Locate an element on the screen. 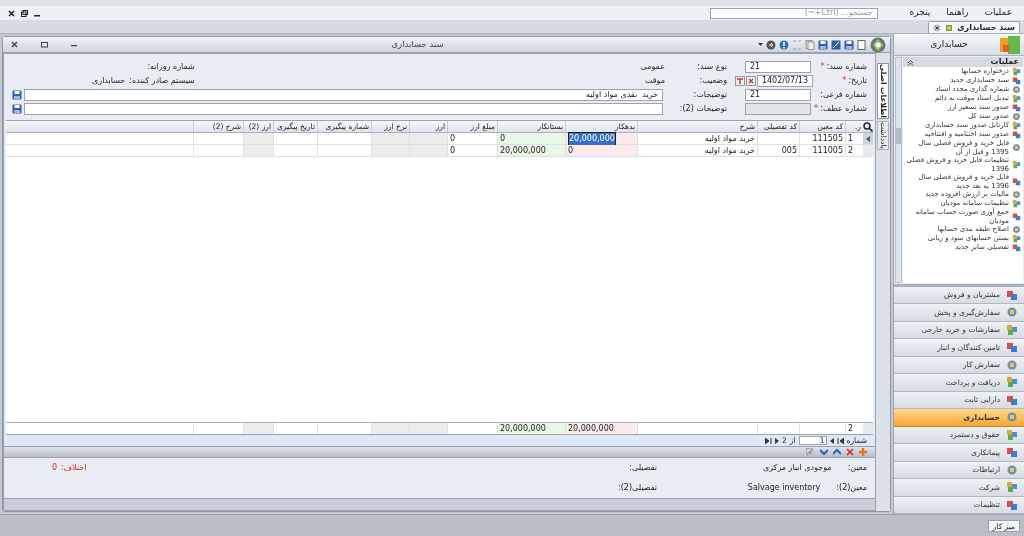 The height and width of the screenshot is (536, 1024). table-cell: 20,000,000 is located at coordinates (531, 150).